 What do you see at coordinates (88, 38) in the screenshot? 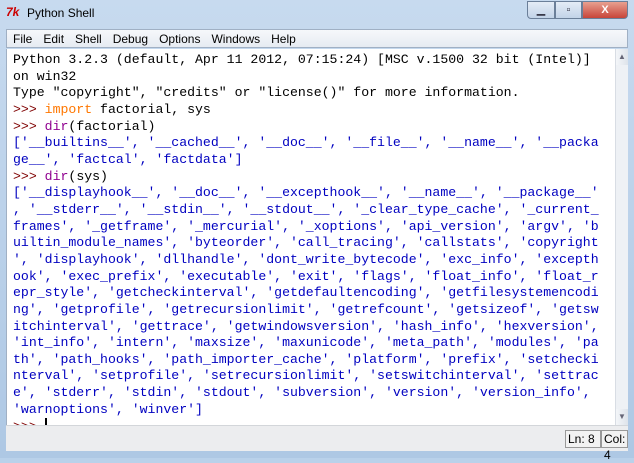
I see `menu-shell: Shell` at bounding box center [88, 38].